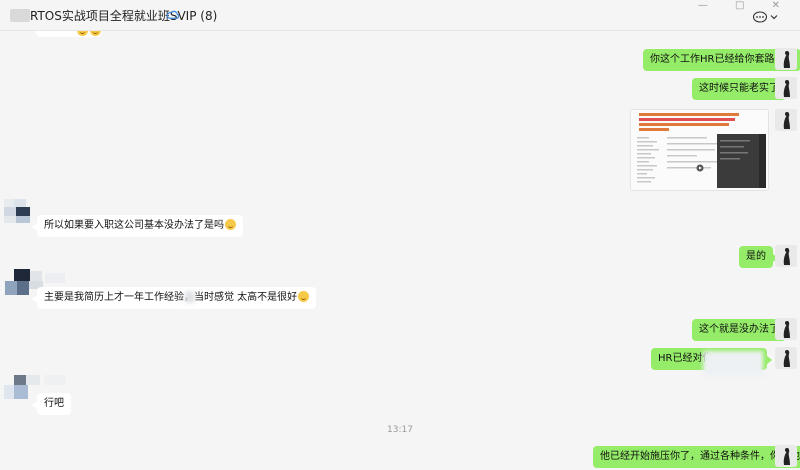  I want to click on cloud-sync-icon, so click(173, 14).